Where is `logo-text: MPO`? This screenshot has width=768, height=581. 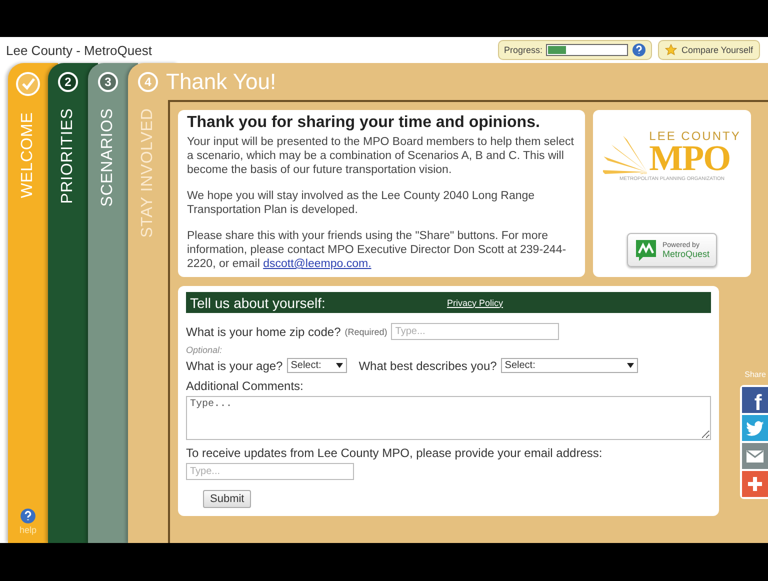
logo-text: MPO is located at coordinates (689, 158).